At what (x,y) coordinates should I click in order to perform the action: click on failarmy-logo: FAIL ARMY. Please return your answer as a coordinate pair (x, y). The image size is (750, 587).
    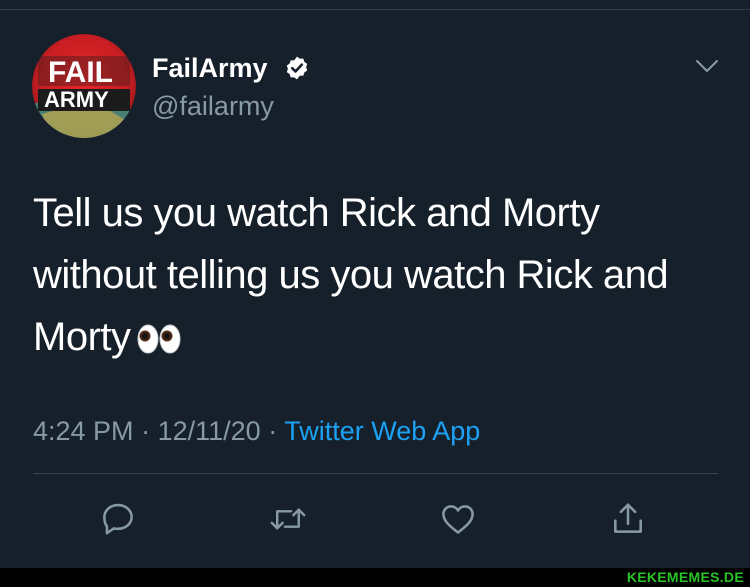
    Looking at the image, I should click on (84, 86).